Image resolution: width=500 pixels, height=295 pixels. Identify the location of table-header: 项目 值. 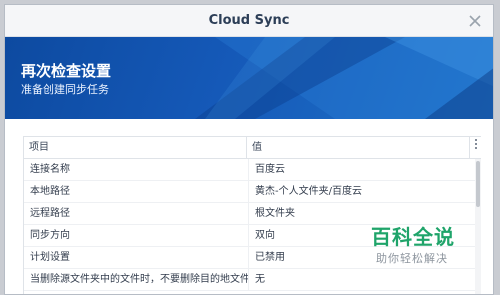
(252, 148).